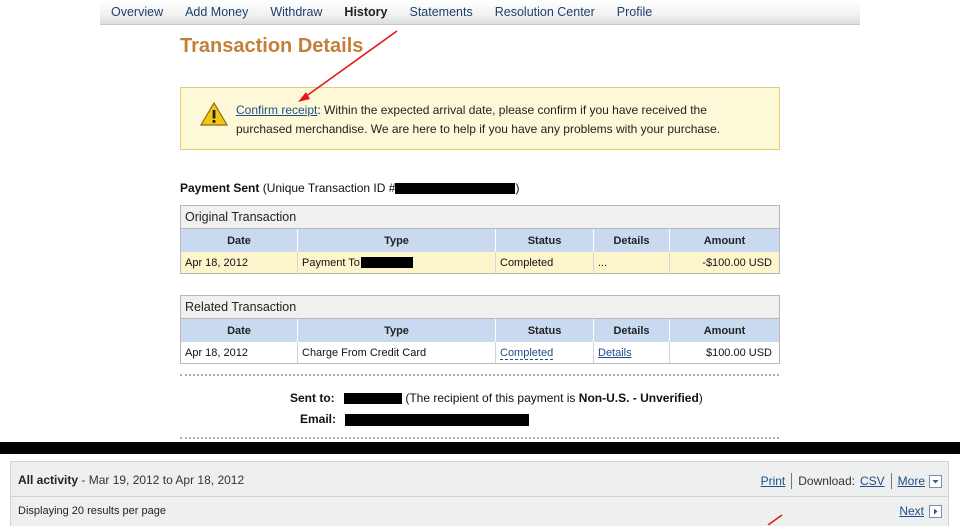  Describe the element at coordinates (437, 419) in the screenshot. I see `redacted-email` at that location.